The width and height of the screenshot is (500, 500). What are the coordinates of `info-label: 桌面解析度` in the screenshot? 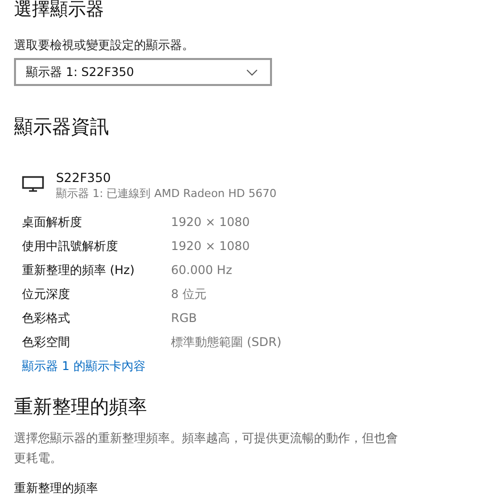 It's located at (52, 222).